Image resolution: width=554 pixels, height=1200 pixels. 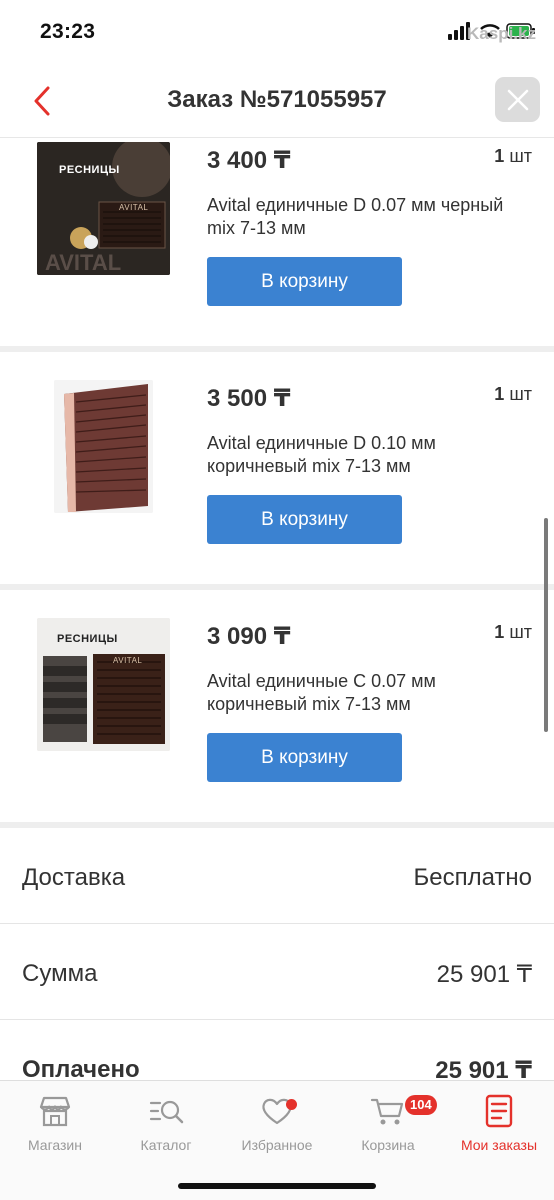 I want to click on sum-value: 25 901 ₸, so click(x=484, y=974).